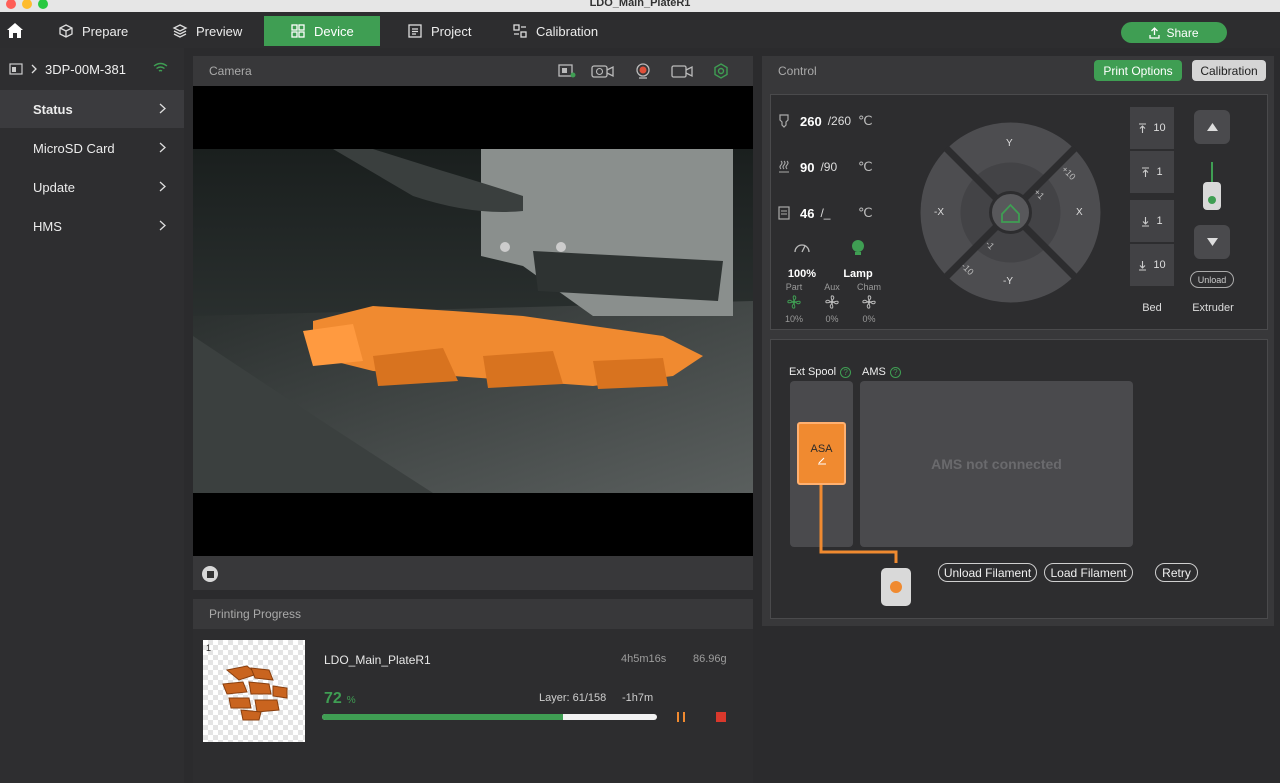  I want to click on load-filament-button: Load Filament, so click(1088, 572).